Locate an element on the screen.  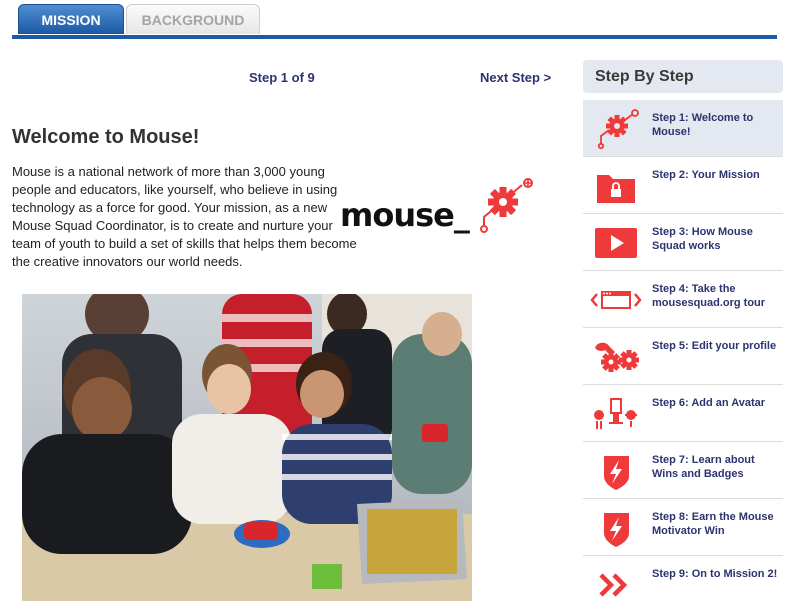
sidebar-item-step-7: Step 7: Learn about Wins and Badges is located at coordinates (683, 470).